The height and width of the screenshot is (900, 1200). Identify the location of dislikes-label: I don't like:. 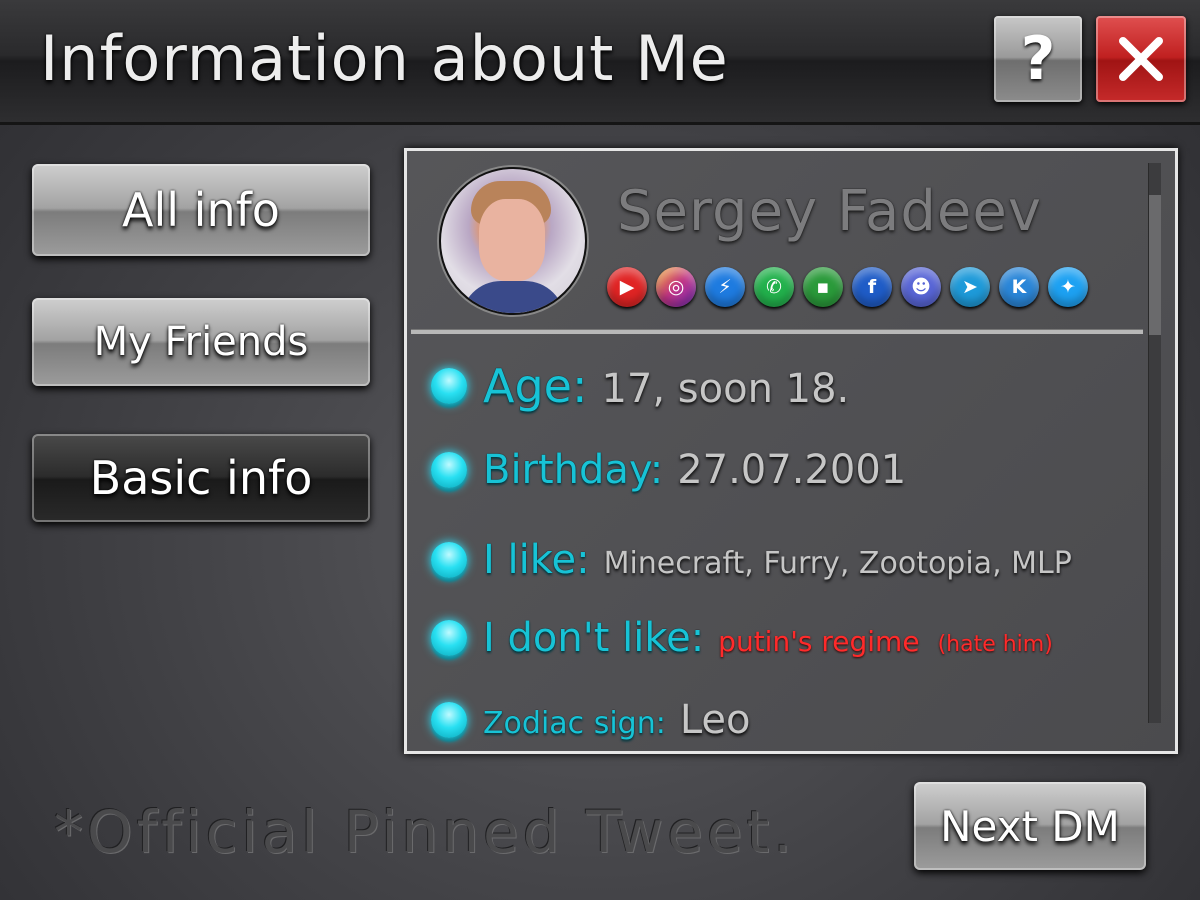
(594, 638).